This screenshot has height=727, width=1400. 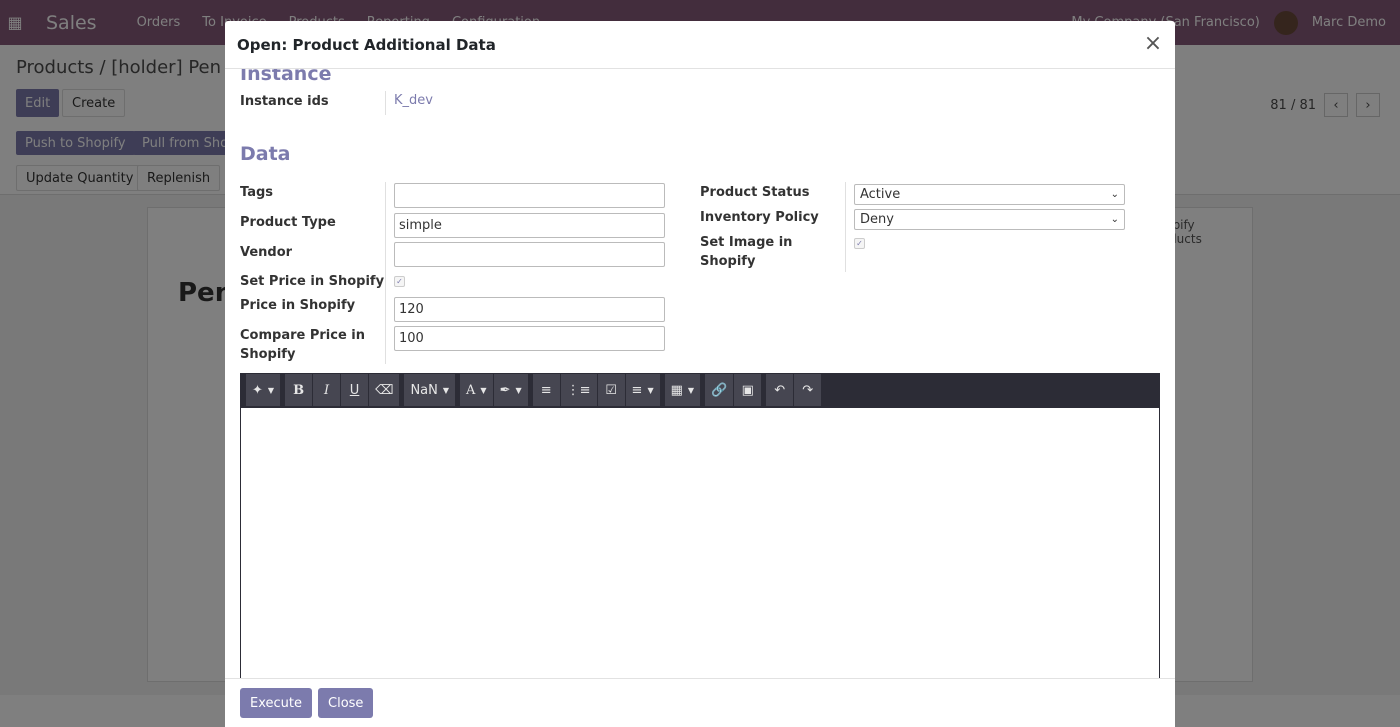 I want to click on product-status-label: Product Status, so click(x=755, y=192).